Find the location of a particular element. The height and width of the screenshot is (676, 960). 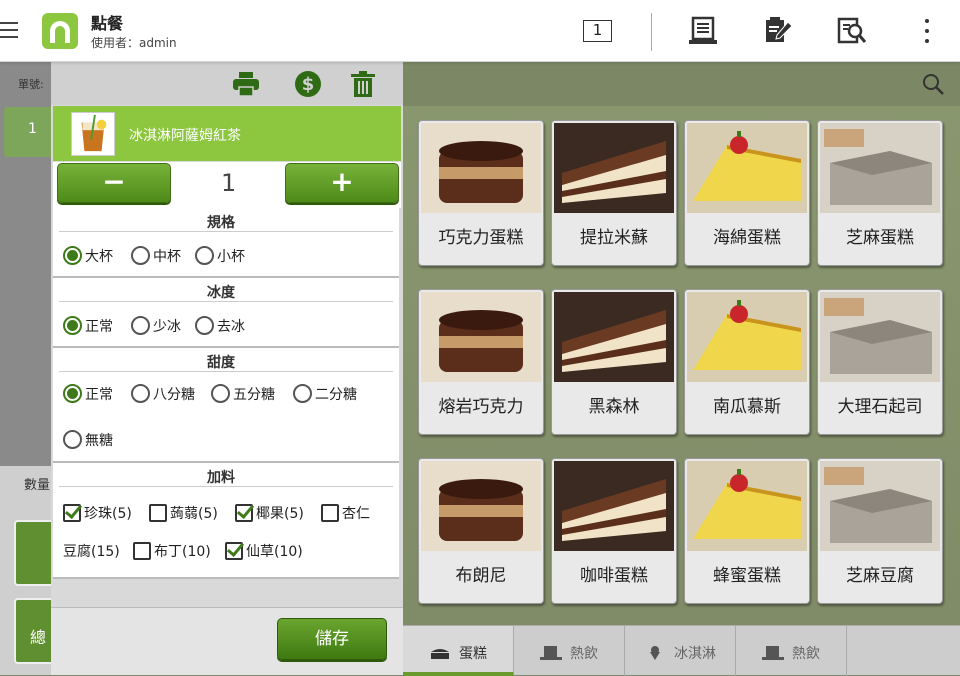

menu-item-name: 咖啡蛋糕 is located at coordinates (614, 576).